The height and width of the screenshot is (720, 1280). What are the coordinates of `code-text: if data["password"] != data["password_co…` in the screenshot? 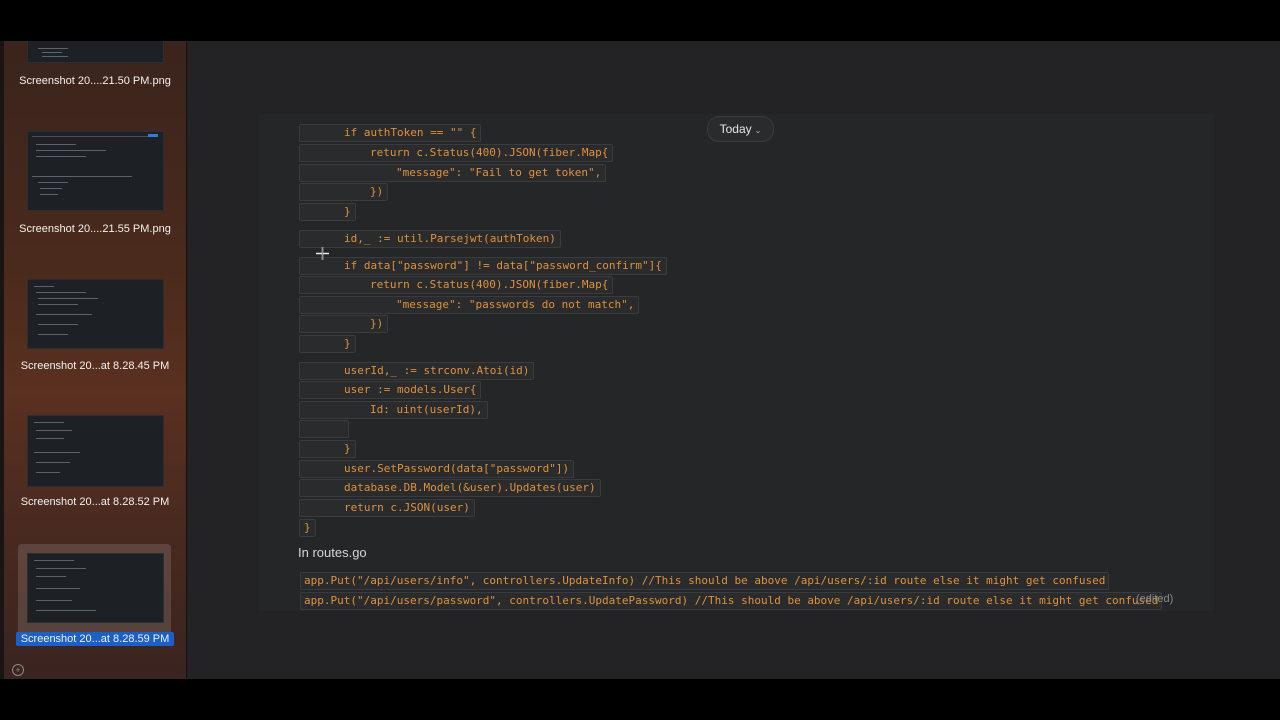 It's located at (503, 265).